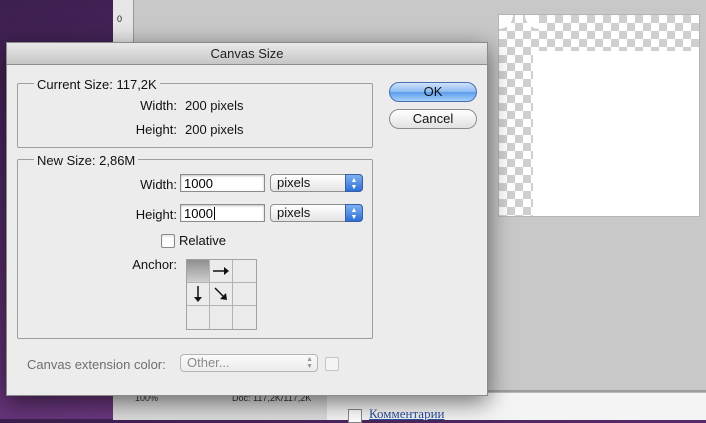  I want to click on cancel-button: Cancel, so click(433, 119).